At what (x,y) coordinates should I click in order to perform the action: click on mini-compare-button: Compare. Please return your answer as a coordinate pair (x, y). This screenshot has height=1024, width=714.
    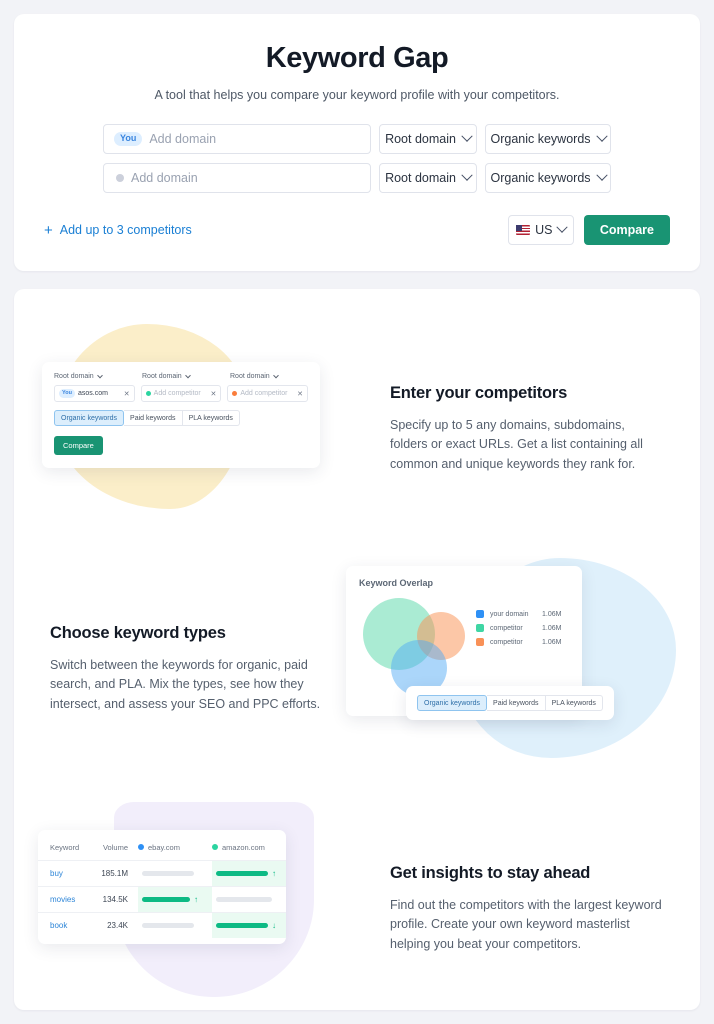
    Looking at the image, I should click on (78, 445).